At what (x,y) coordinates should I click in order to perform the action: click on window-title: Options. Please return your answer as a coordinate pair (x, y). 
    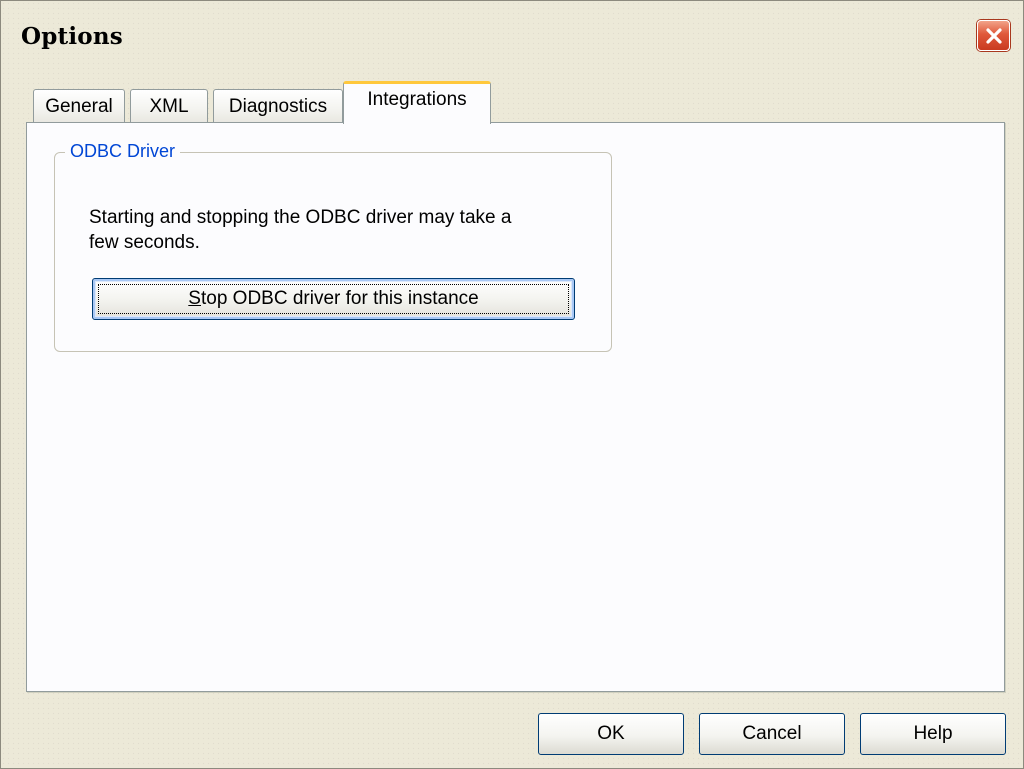
    Looking at the image, I should click on (72, 36).